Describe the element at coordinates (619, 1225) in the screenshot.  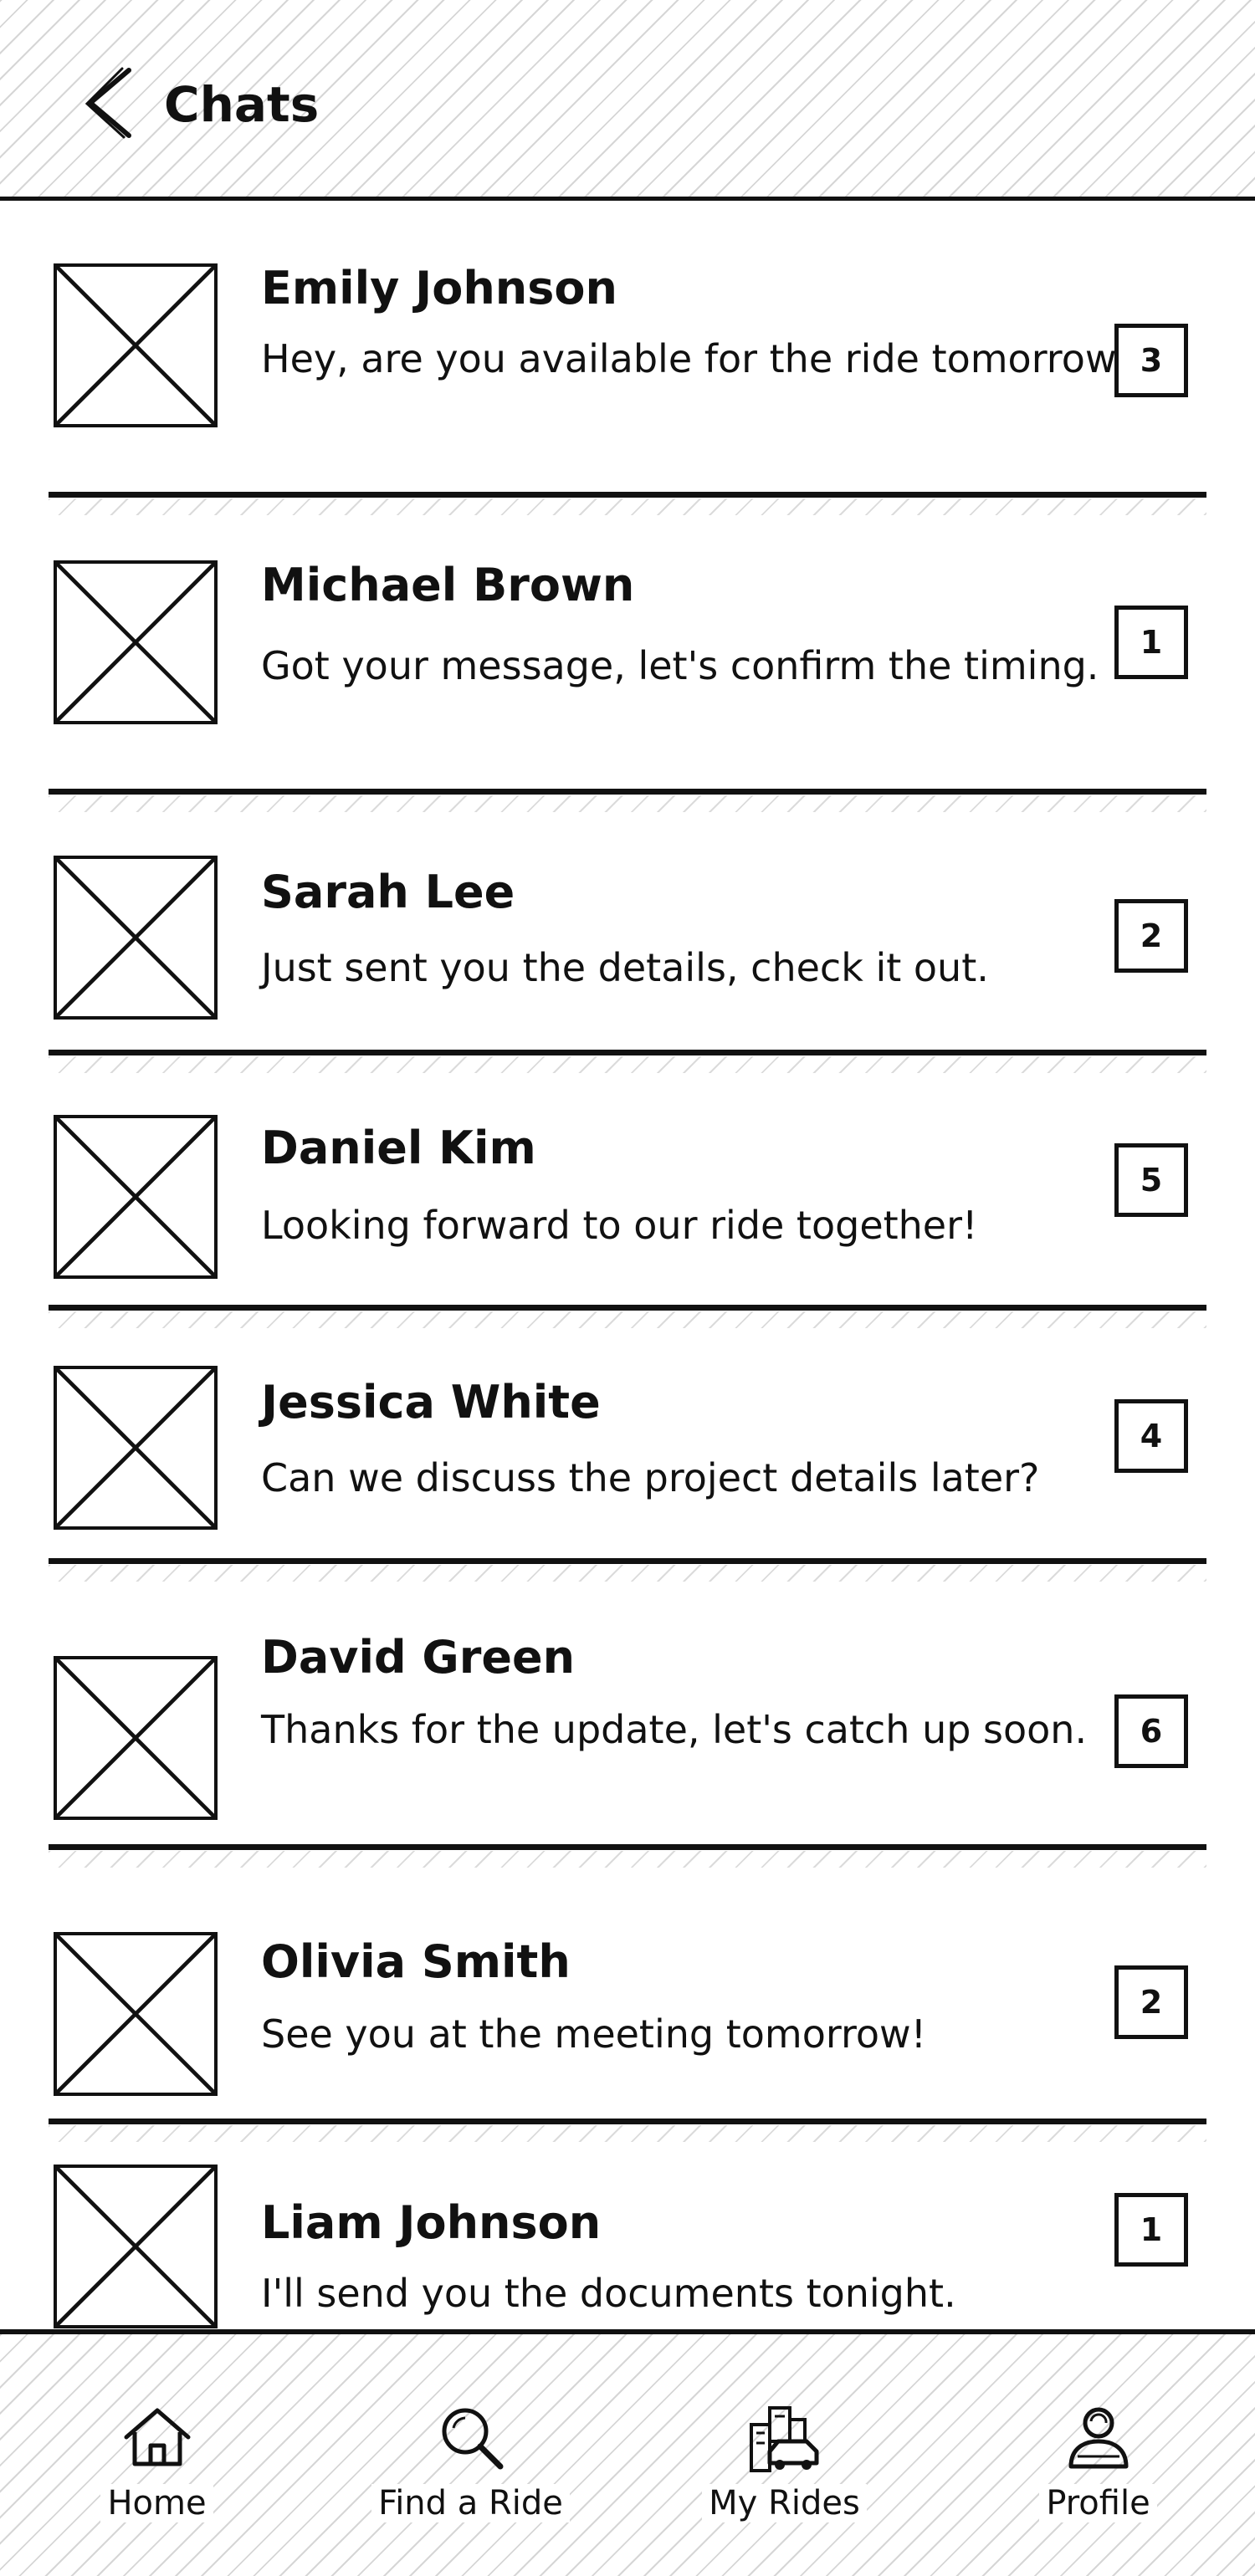
I see `message-preview: Looking forward to our ride together!` at that location.